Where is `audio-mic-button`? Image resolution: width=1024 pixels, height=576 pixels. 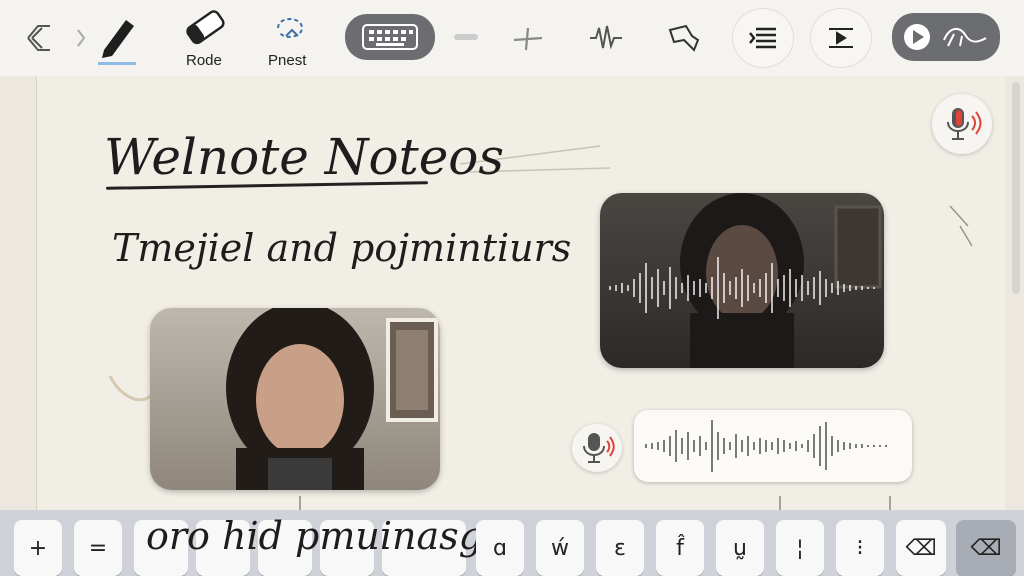
audio-mic-button is located at coordinates (597, 448).